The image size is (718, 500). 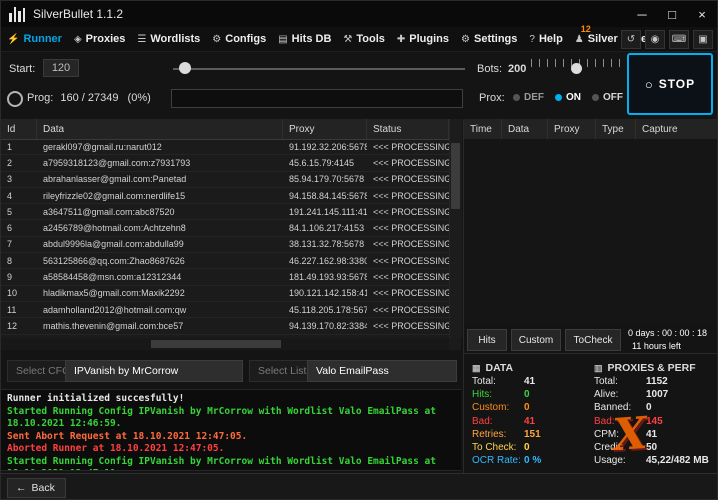 I want to click on vertical-scrollbar, so click(x=455, y=228).